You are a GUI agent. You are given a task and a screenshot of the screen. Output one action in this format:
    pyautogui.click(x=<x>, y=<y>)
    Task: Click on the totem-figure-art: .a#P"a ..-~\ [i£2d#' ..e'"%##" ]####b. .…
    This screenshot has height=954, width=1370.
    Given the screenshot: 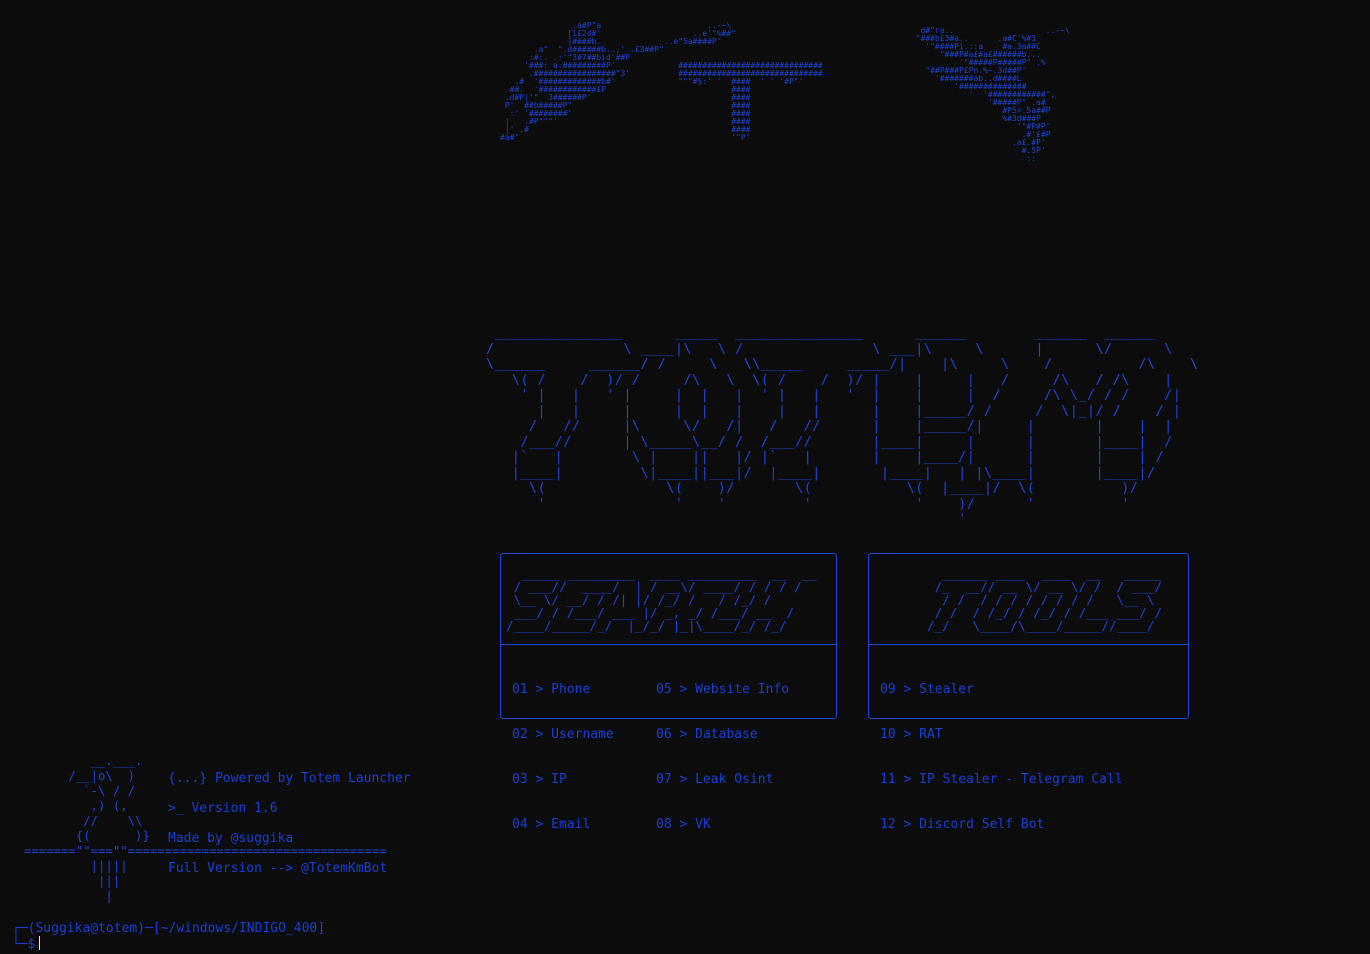 What is the action you would take?
    pyautogui.click(x=661, y=81)
    